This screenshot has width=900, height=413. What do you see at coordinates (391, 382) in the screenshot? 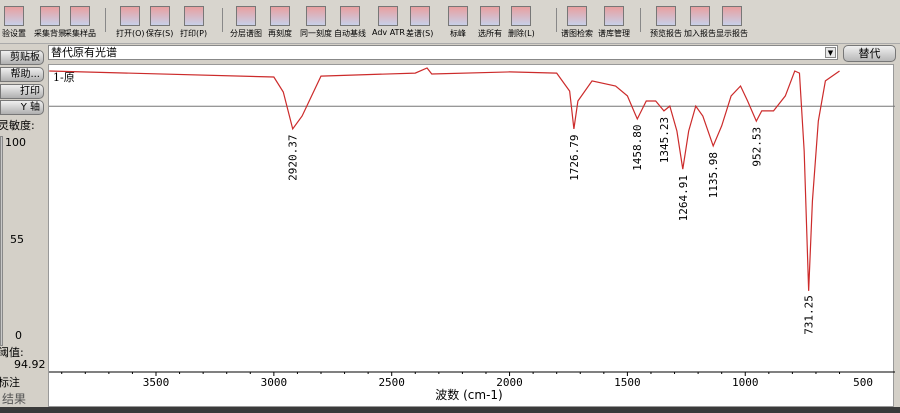
I see `x-tick-label: 2500` at bounding box center [391, 382].